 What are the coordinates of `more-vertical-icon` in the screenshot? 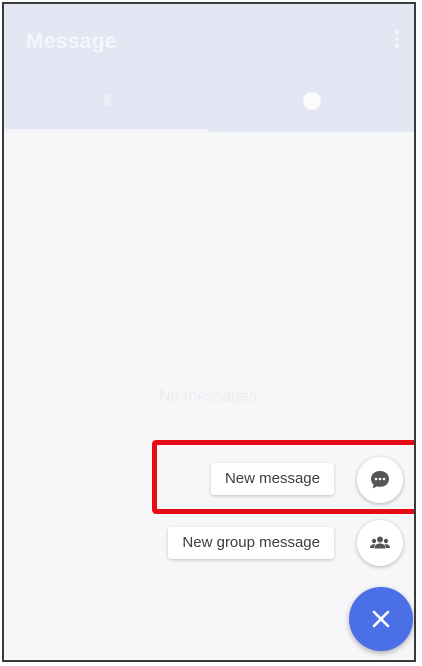 It's located at (397, 41).